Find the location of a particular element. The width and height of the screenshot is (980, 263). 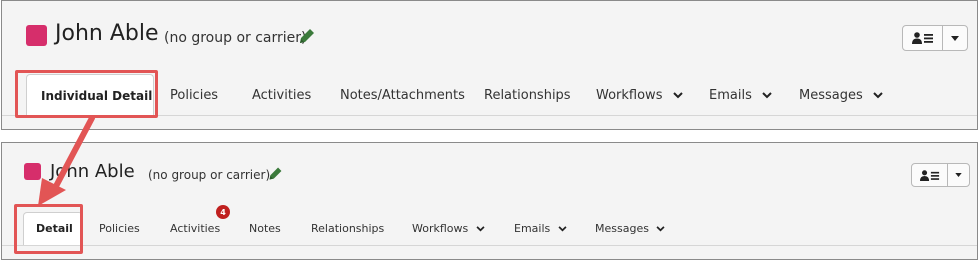

tab-notes: Notes is located at coordinates (265, 228).